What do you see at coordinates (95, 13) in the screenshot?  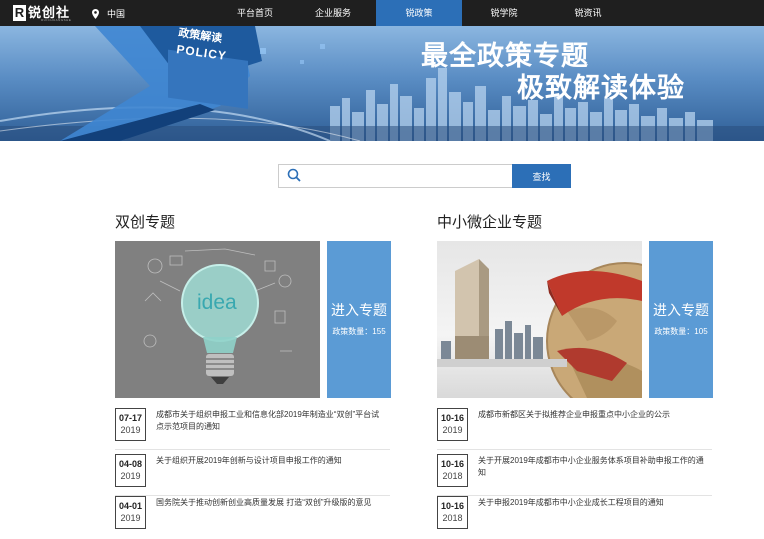 I see `location-pin-icon` at bounding box center [95, 13].